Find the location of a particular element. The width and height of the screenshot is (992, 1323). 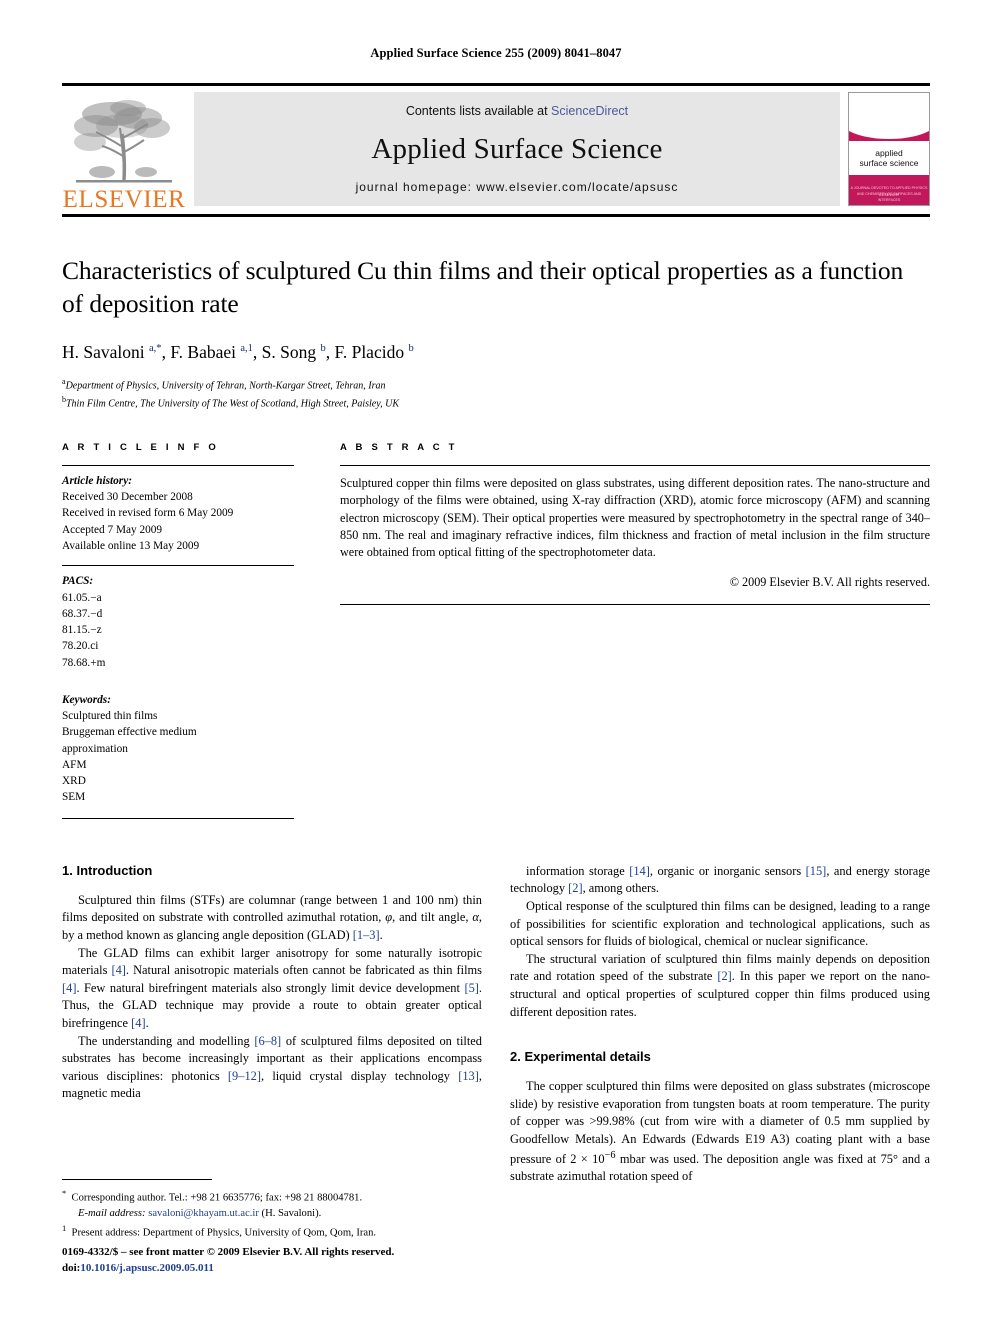

elsevier-logo: ELSEVIER is located at coordinates (124, 150).